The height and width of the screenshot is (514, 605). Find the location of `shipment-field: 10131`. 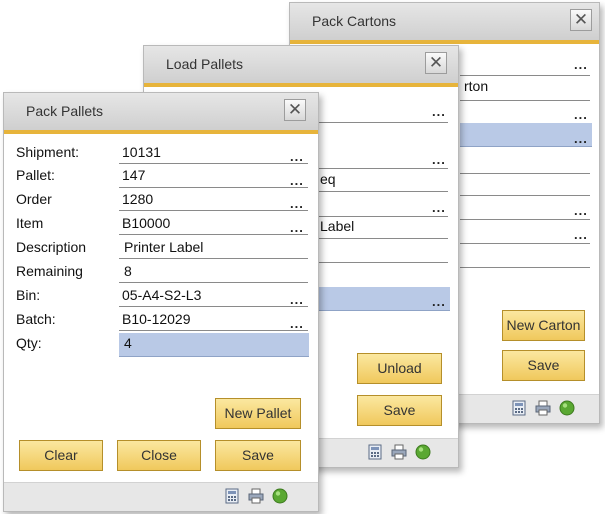

shipment-field: 10131 is located at coordinates (141, 152).